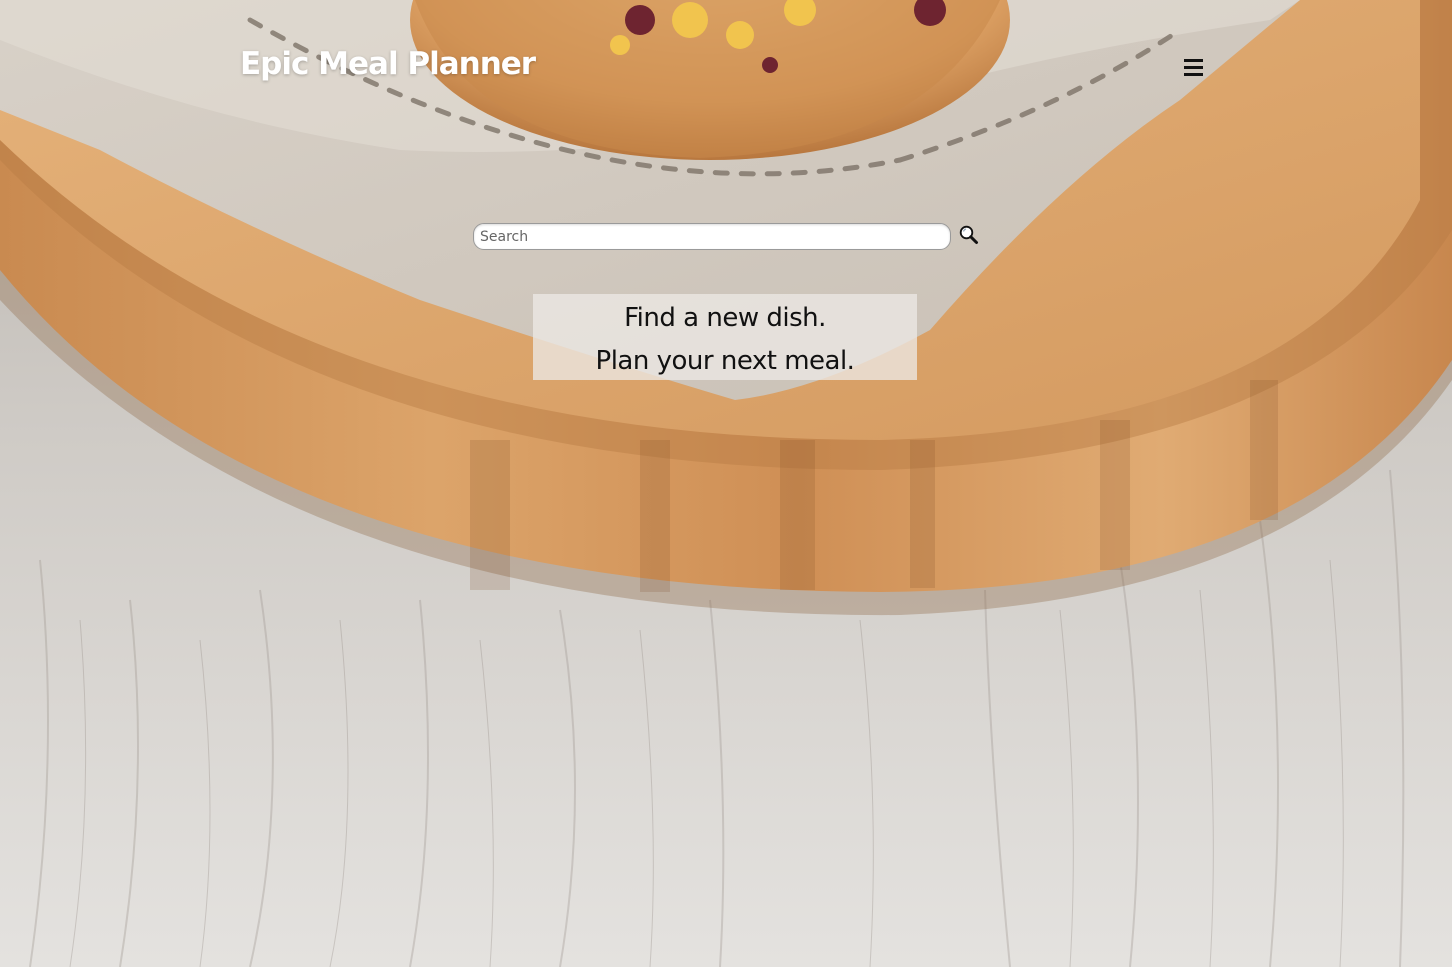  I want to click on site-title: Epic Meal Planner, so click(388, 64).